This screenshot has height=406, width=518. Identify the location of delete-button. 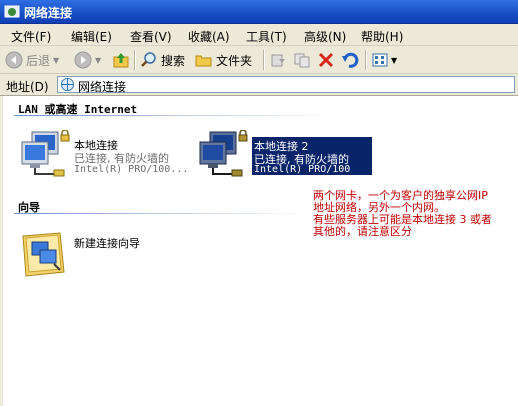
(326, 60).